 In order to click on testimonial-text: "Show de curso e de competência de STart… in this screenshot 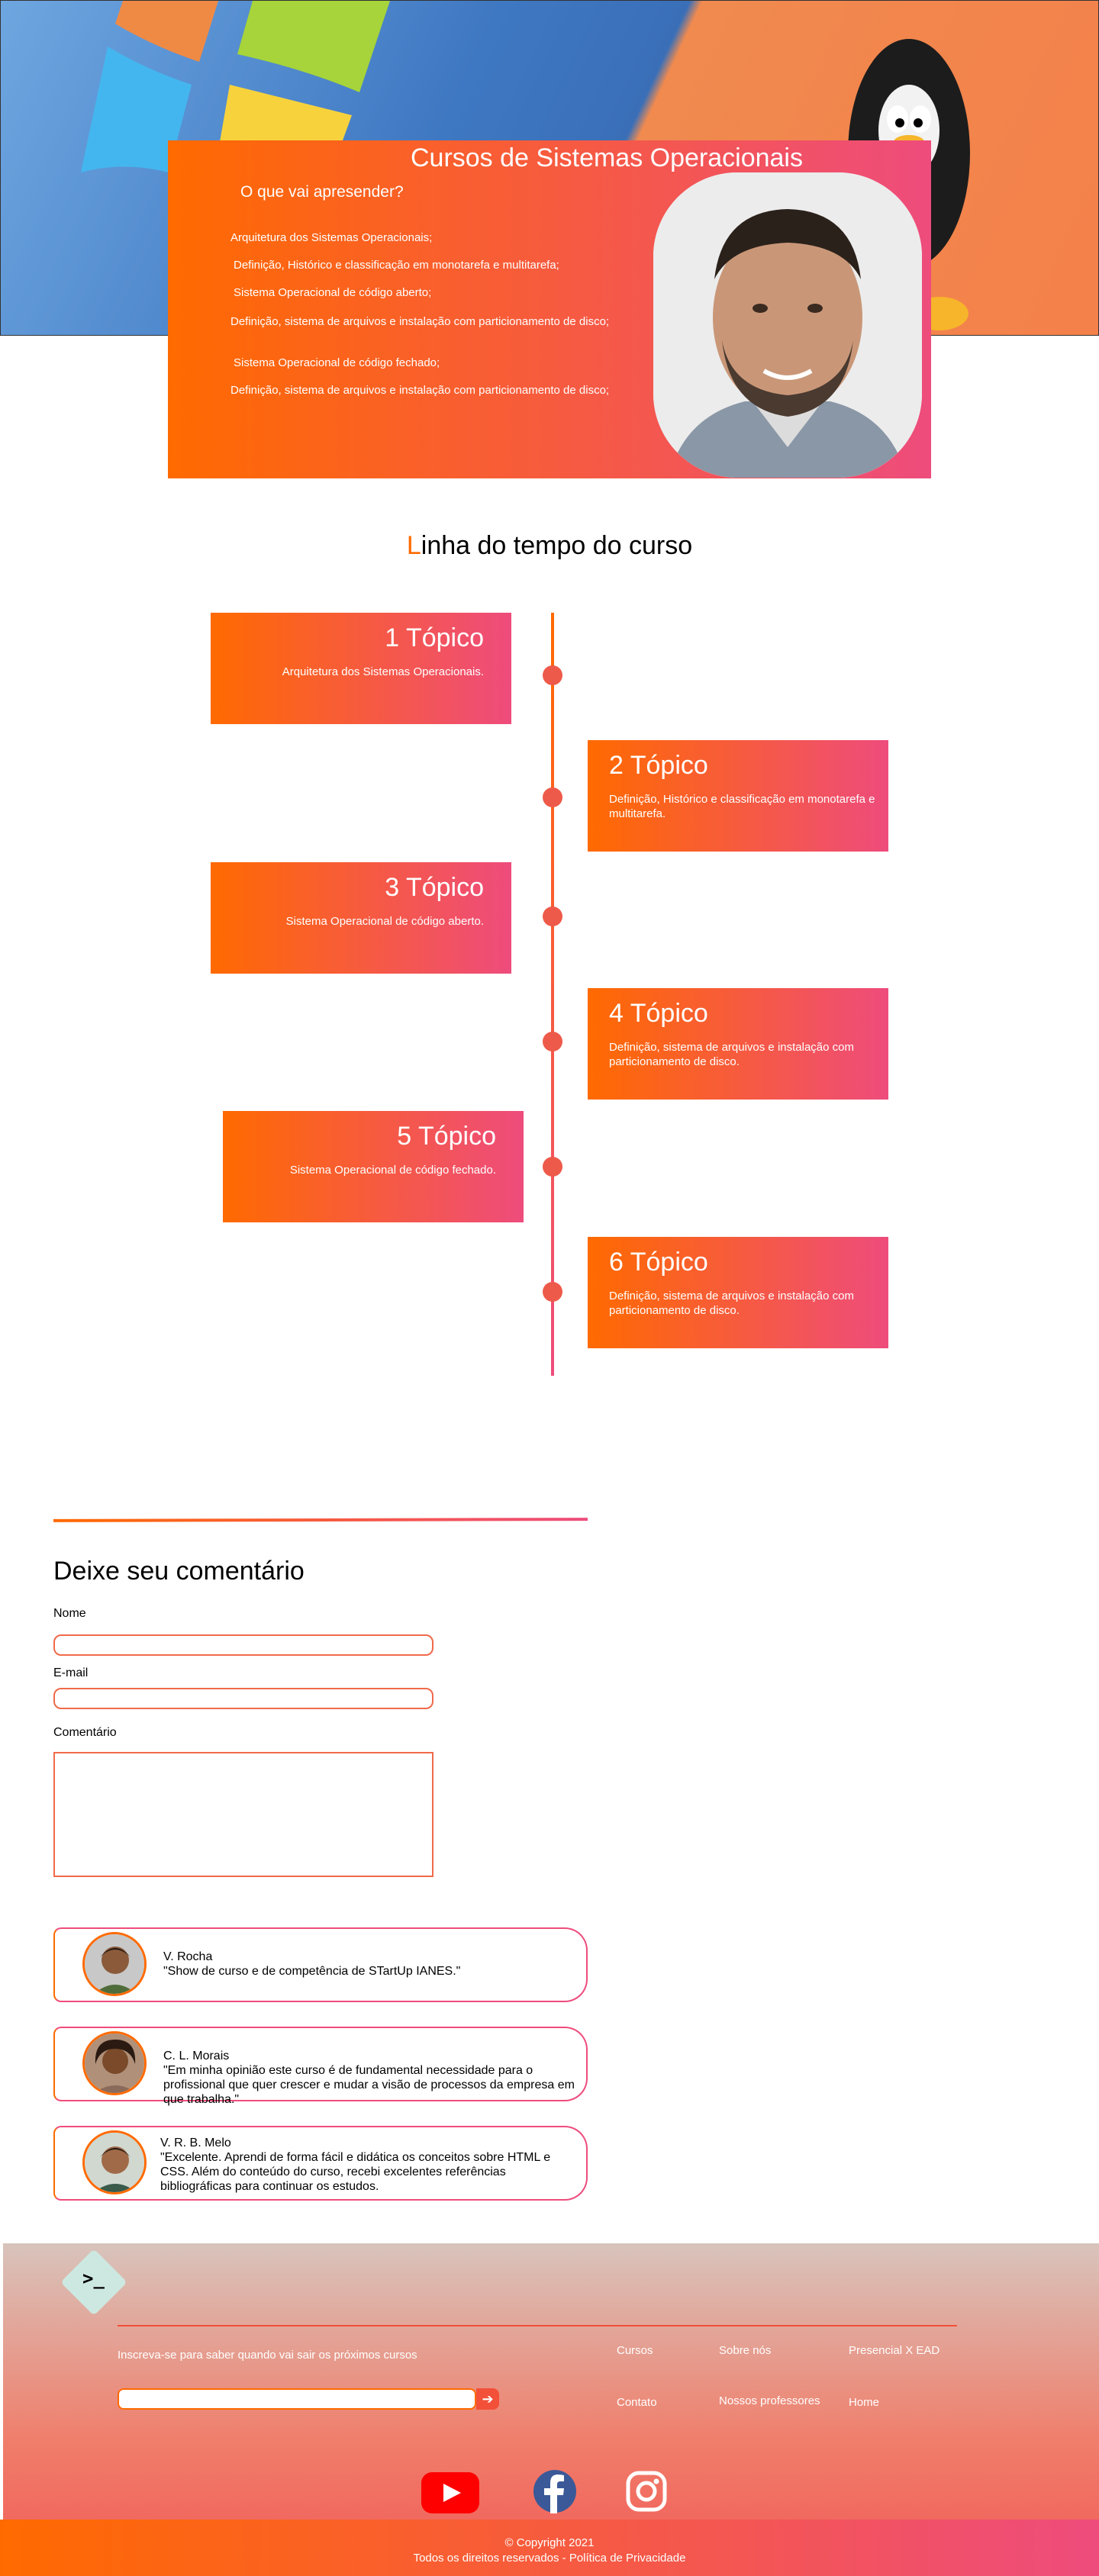, I will do `click(312, 1971)`.